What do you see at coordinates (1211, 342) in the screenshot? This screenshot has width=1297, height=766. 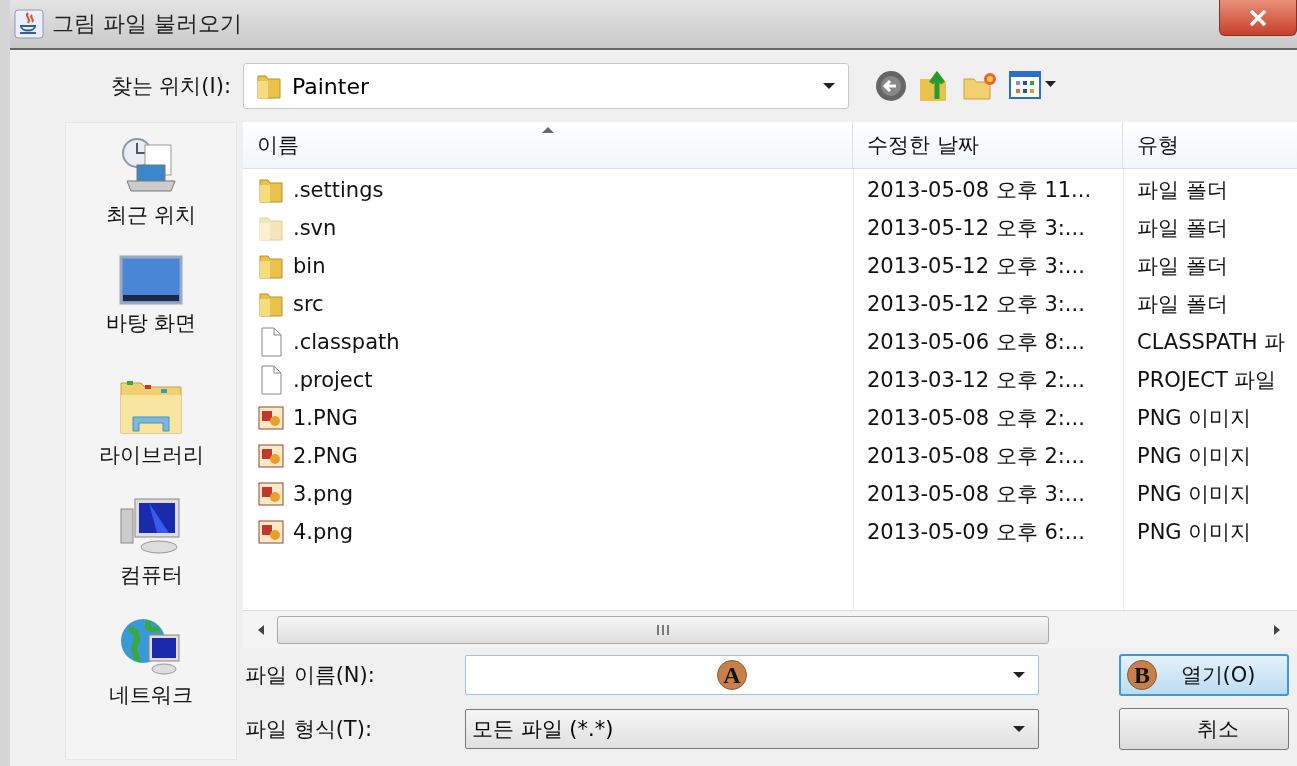 I see `type-cell-text: CLASSPATH 파` at bounding box center [1211, 342].